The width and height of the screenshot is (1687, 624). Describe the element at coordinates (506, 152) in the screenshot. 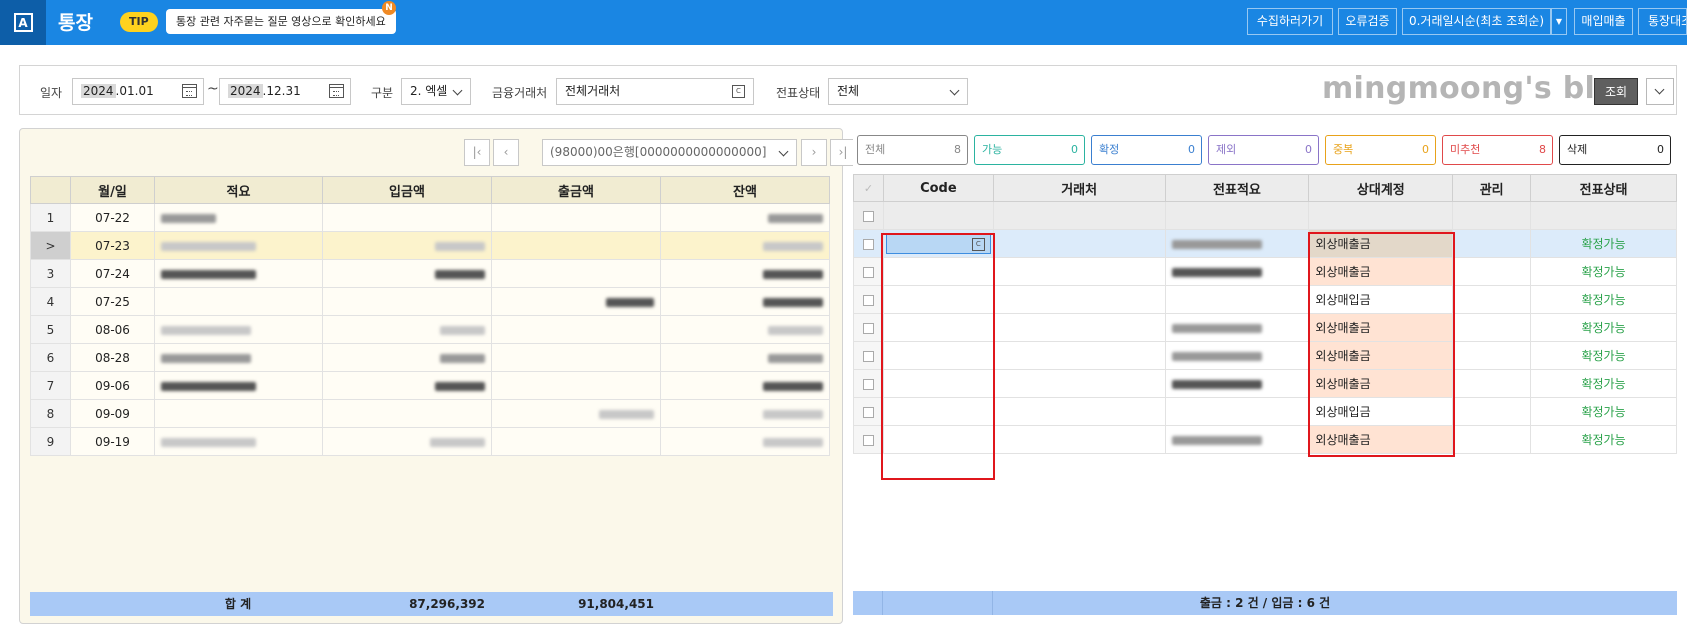

I see `prev-page-button: ‹` at that location.